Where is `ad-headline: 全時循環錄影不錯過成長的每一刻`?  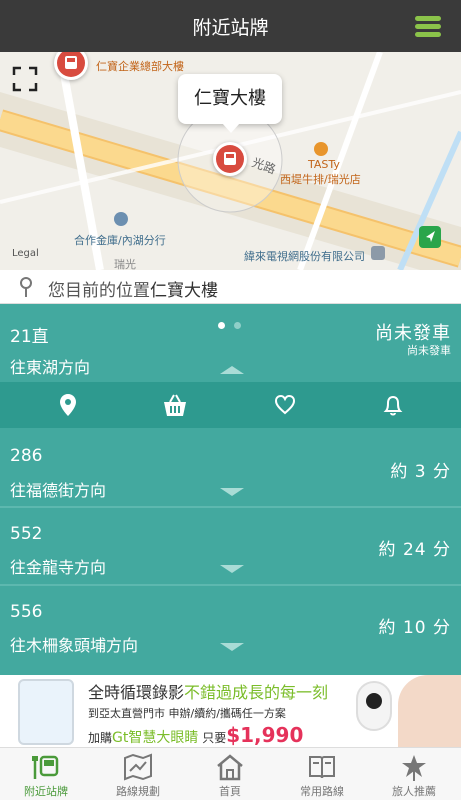
ad-headline: 全時循環錄影不錯過成長的每一刻 is located at coordinates (208, 692).